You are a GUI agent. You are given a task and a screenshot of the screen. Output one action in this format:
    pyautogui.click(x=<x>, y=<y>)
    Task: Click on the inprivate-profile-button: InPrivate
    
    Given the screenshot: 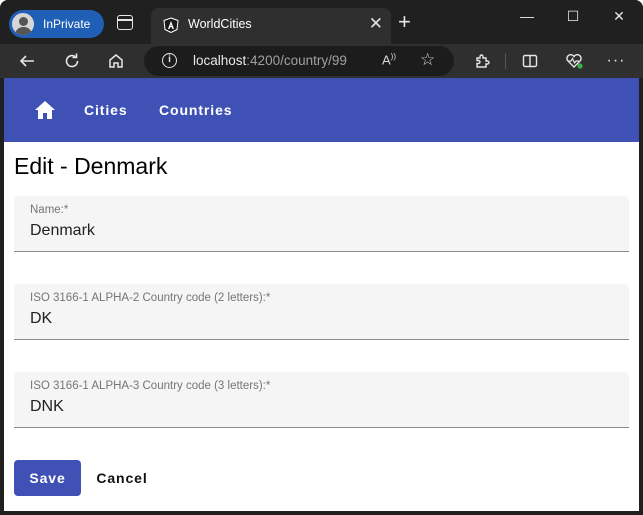 What is the action you would take?
    pyautogui.click(x=56, y=24)
    